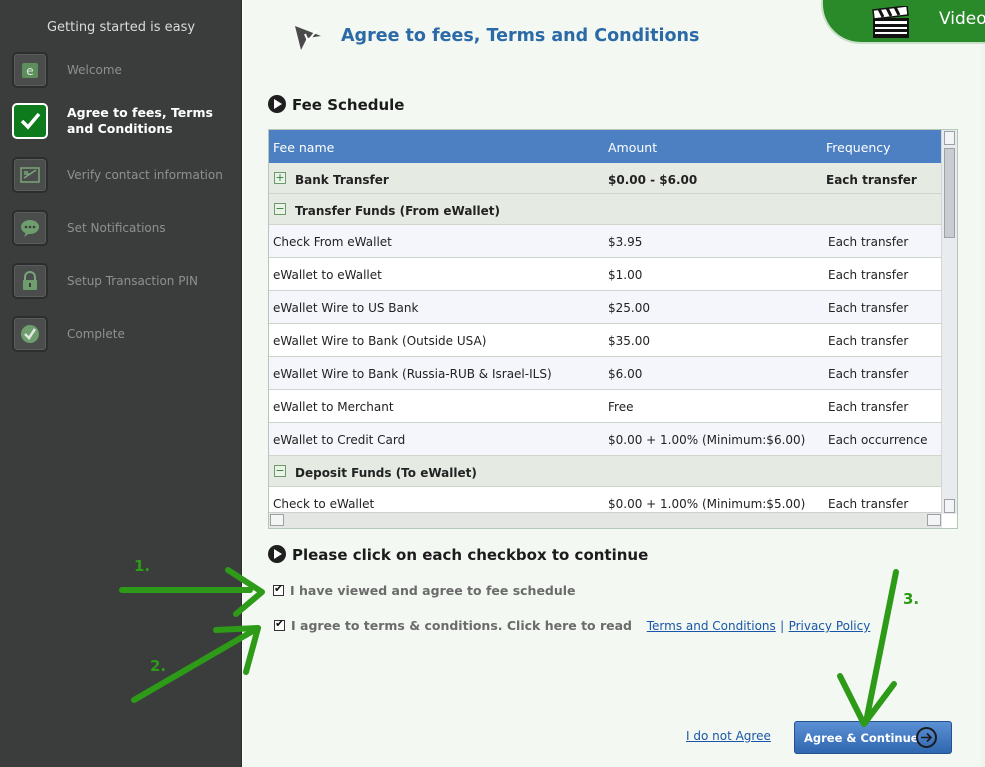  What do you see at coordinates (145, 175) in the screenshot?
I see `step-label: Verify contact information` at bounding box center [145, 175].